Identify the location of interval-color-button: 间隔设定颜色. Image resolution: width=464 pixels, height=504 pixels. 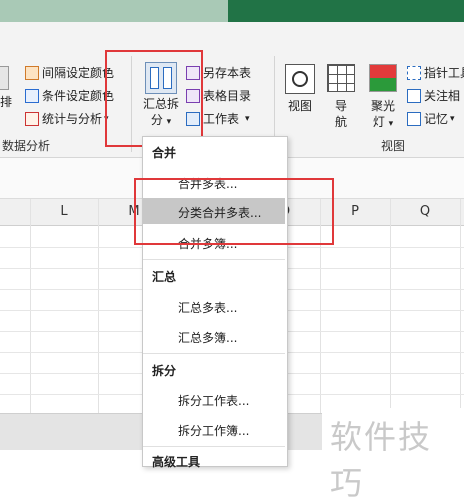
(69, 72).